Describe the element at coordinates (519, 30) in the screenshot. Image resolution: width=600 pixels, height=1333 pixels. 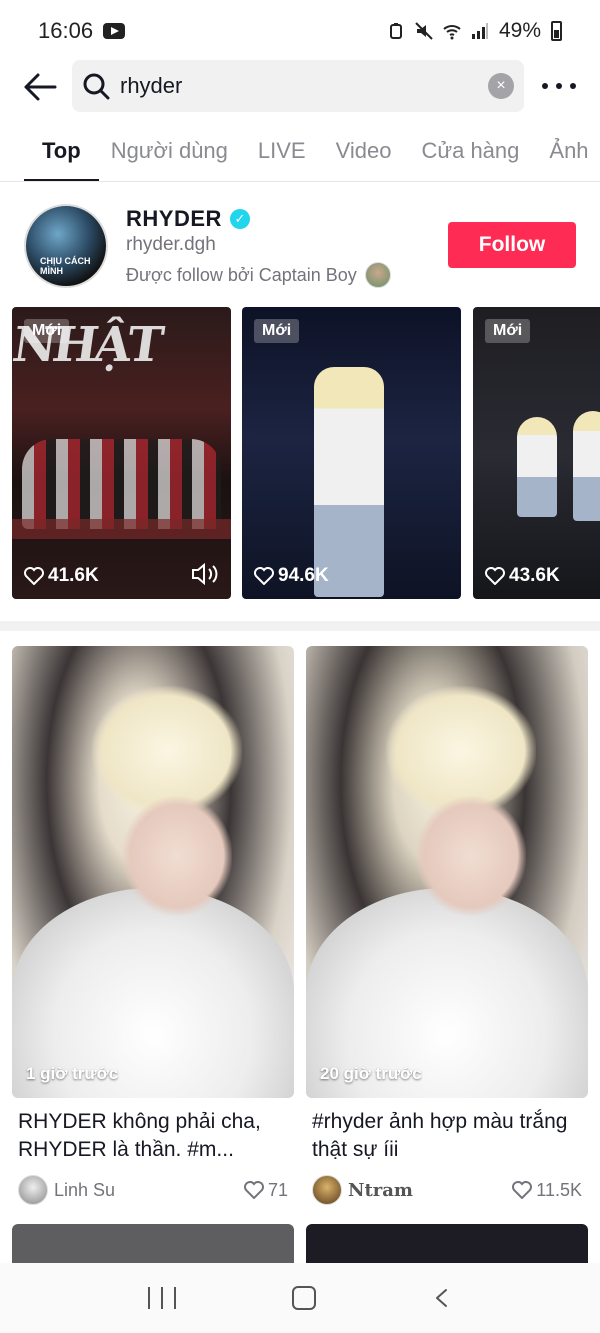
I see `battery-level: 49%` at that location.